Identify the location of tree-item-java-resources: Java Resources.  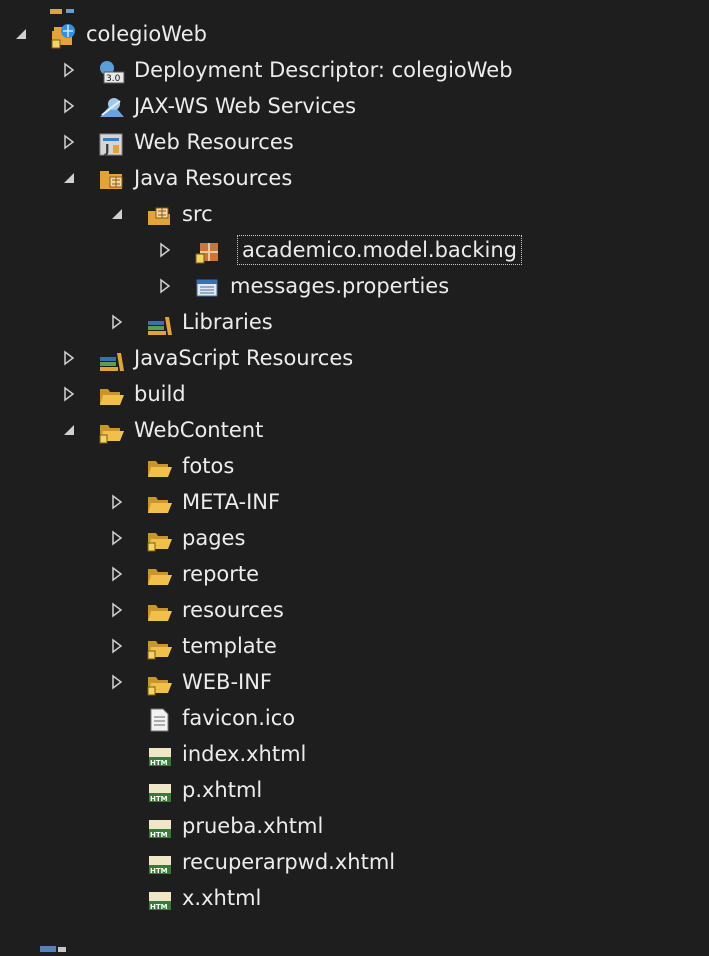
(354, 179).